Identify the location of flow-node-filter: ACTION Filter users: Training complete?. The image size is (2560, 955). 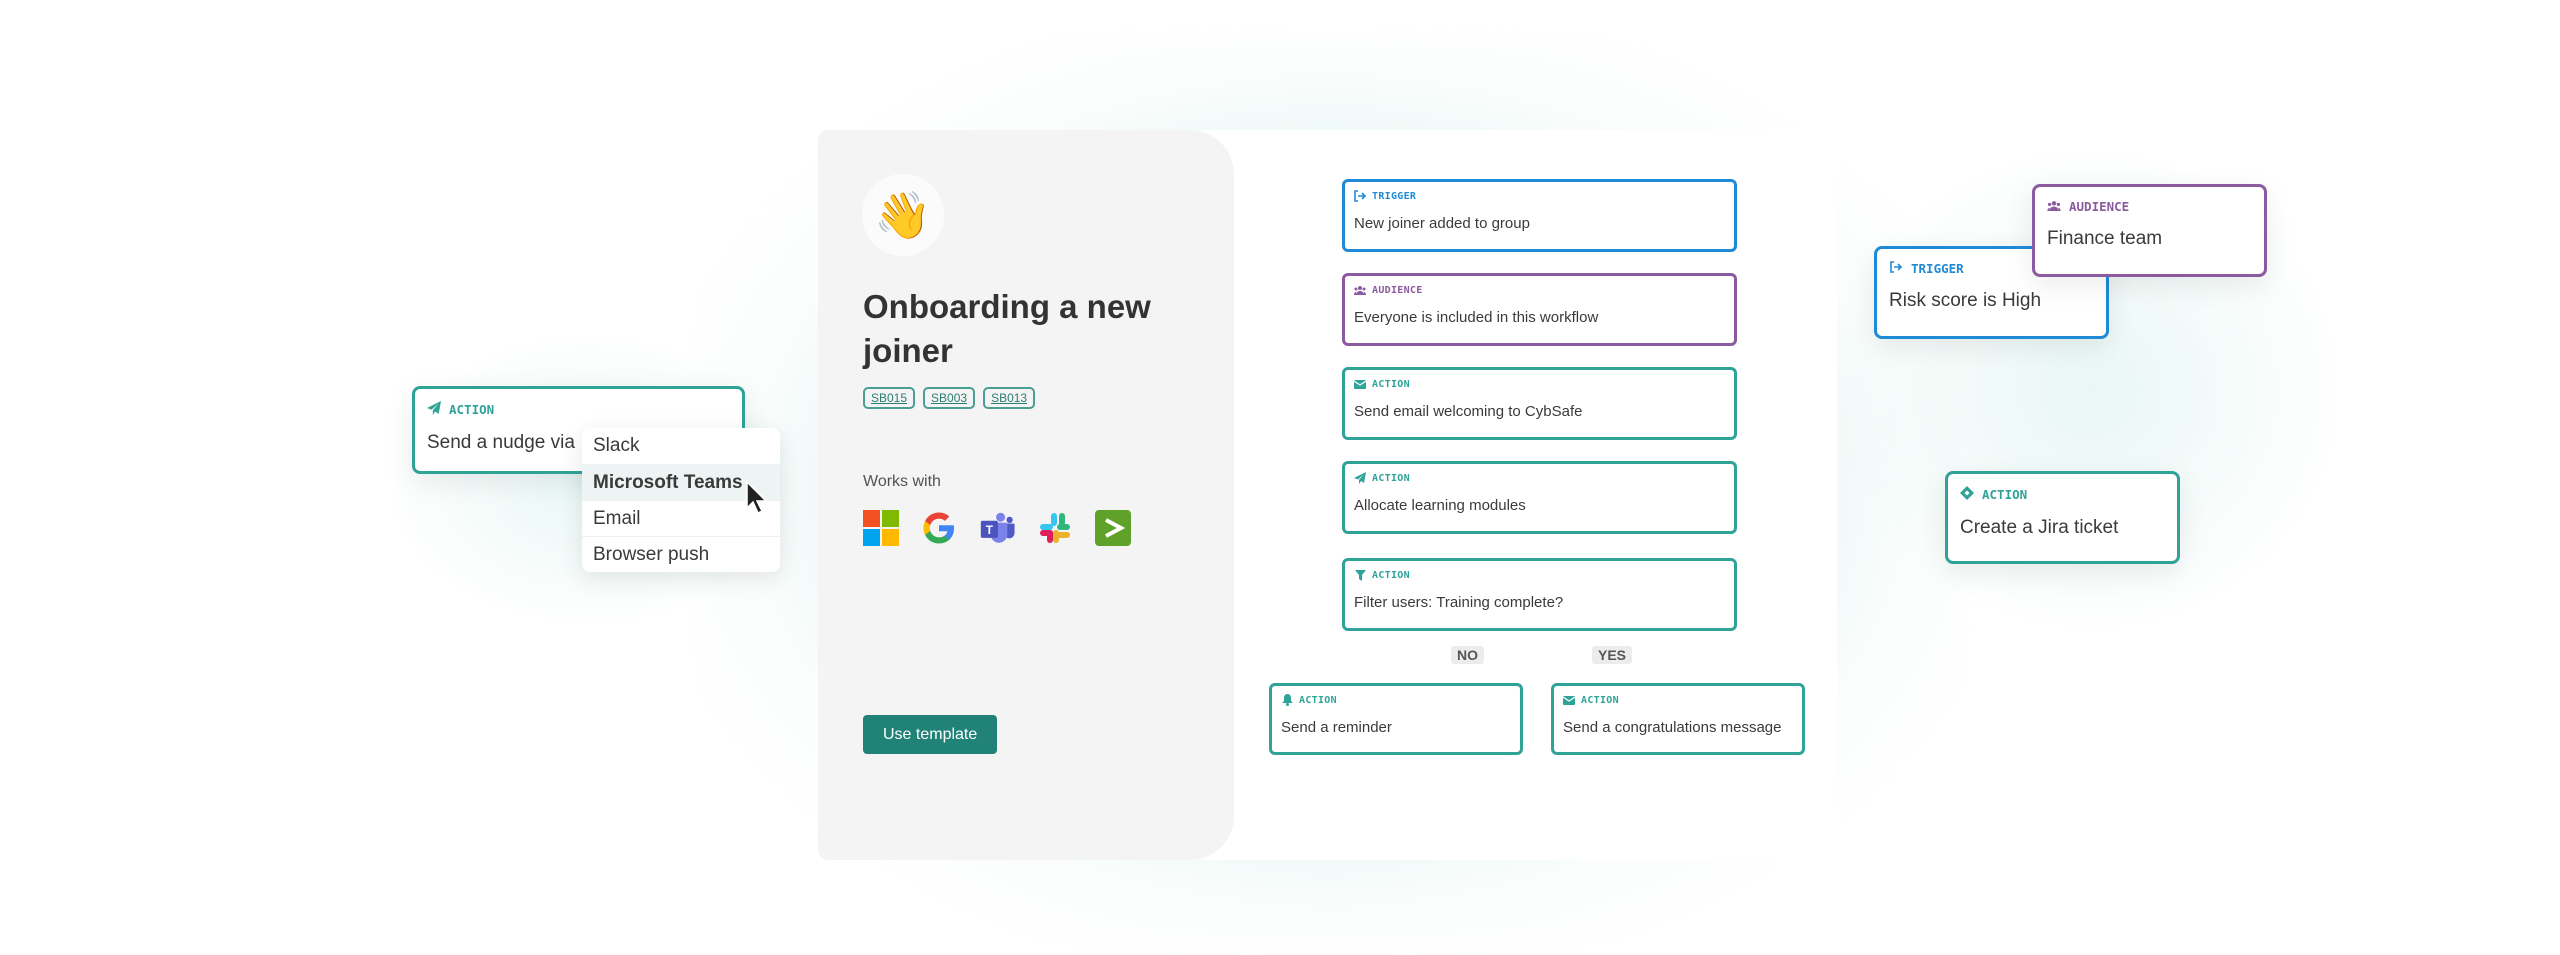
(1539, 594).